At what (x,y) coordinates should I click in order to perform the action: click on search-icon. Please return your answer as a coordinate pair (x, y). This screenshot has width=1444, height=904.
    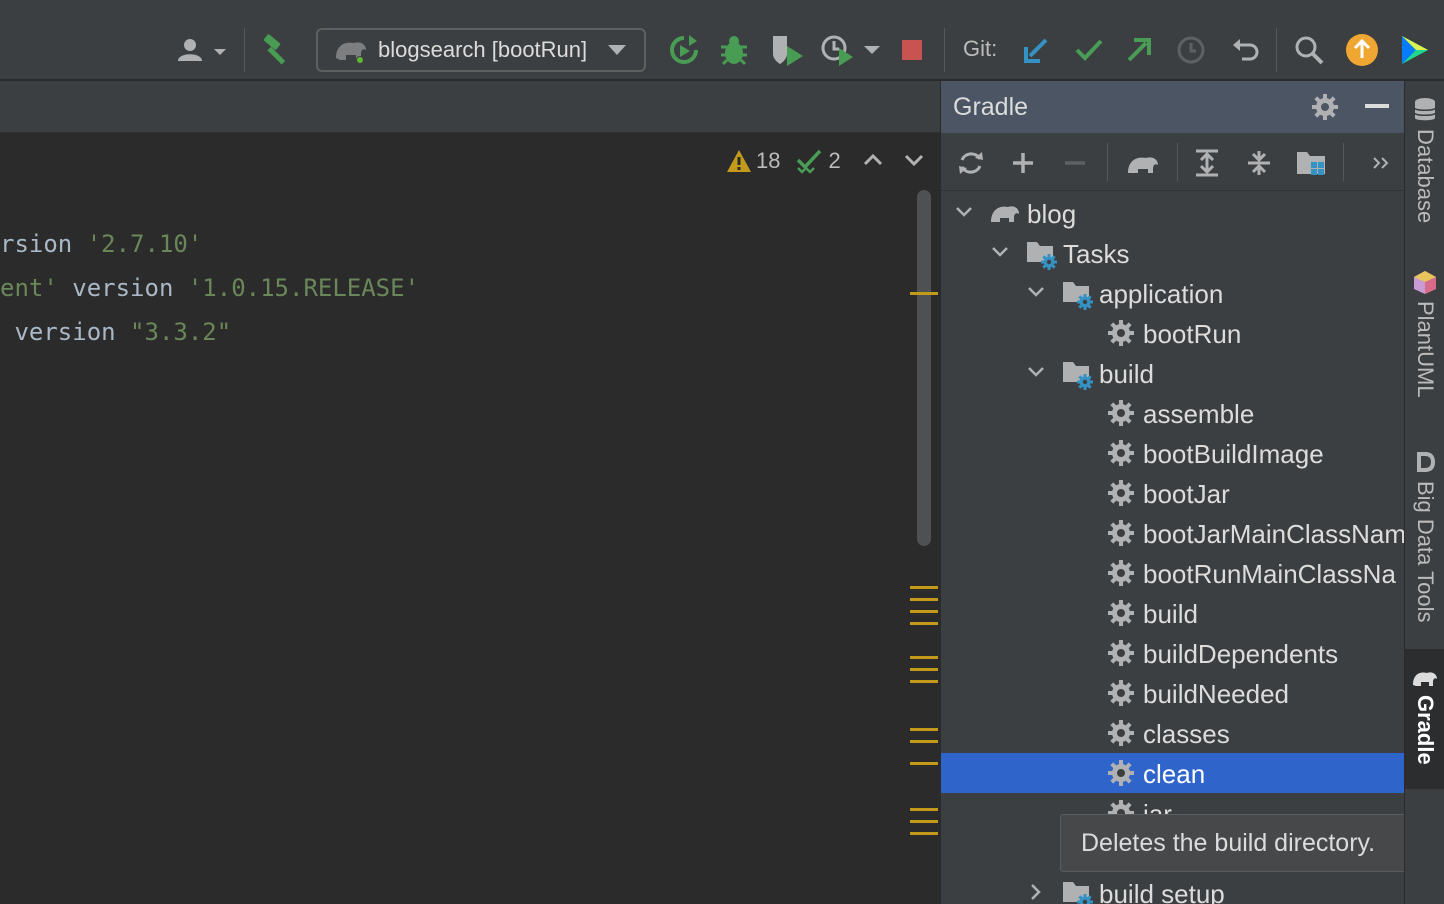
    Looking at the image, I should click on (1309, 50).